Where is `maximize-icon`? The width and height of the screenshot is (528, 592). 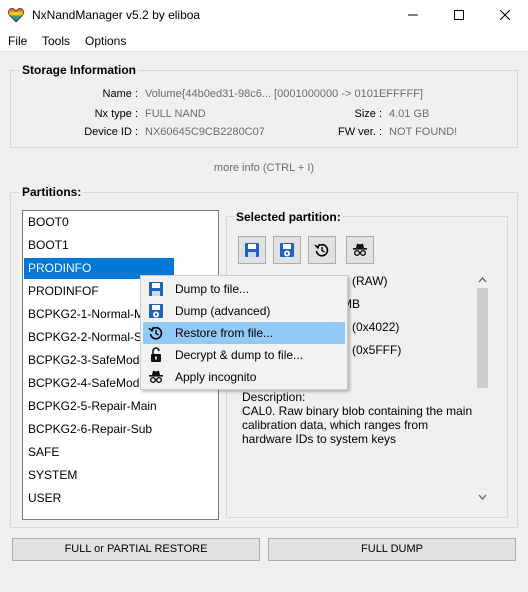 maximize-icon is located at coordinates (459, 15).